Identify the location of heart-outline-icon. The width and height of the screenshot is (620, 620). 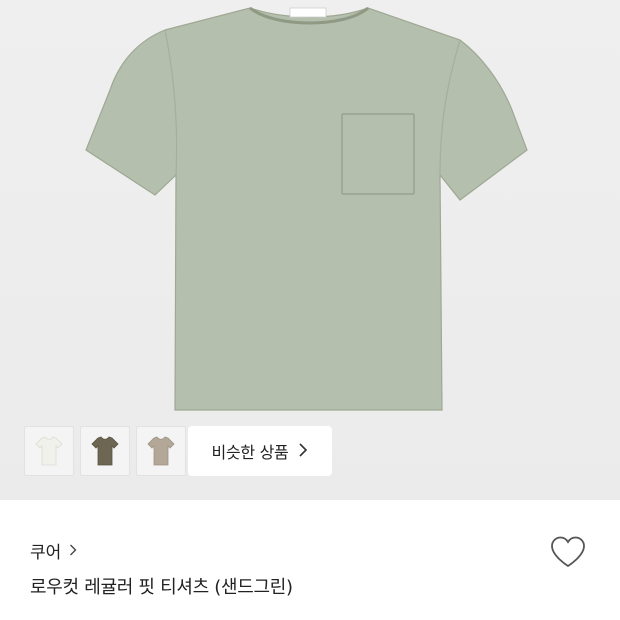
(568, 552).